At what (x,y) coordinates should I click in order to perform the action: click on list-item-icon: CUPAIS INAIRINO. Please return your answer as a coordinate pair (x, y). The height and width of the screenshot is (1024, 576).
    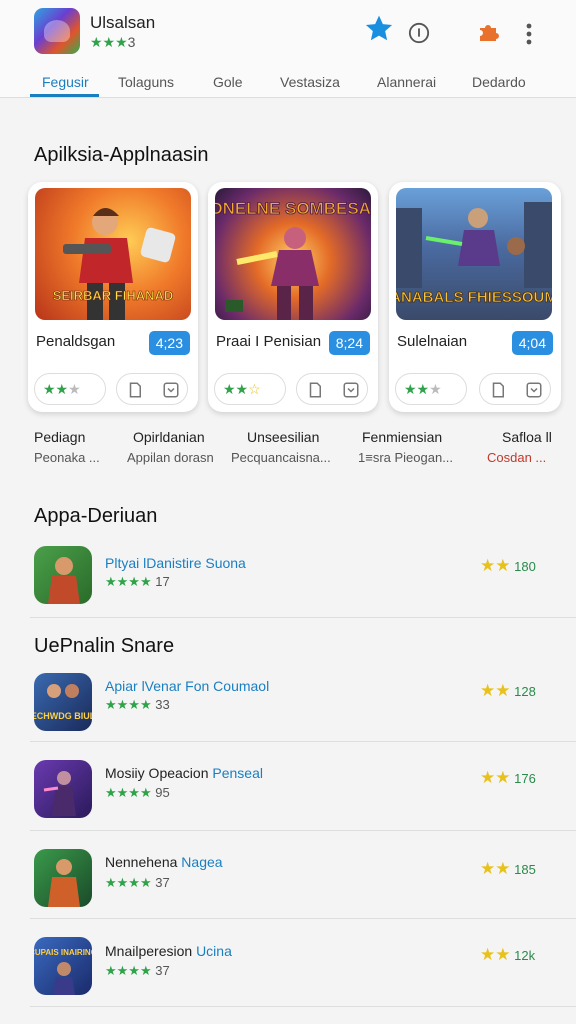
    Looking at the image, I should click on (63, 966).